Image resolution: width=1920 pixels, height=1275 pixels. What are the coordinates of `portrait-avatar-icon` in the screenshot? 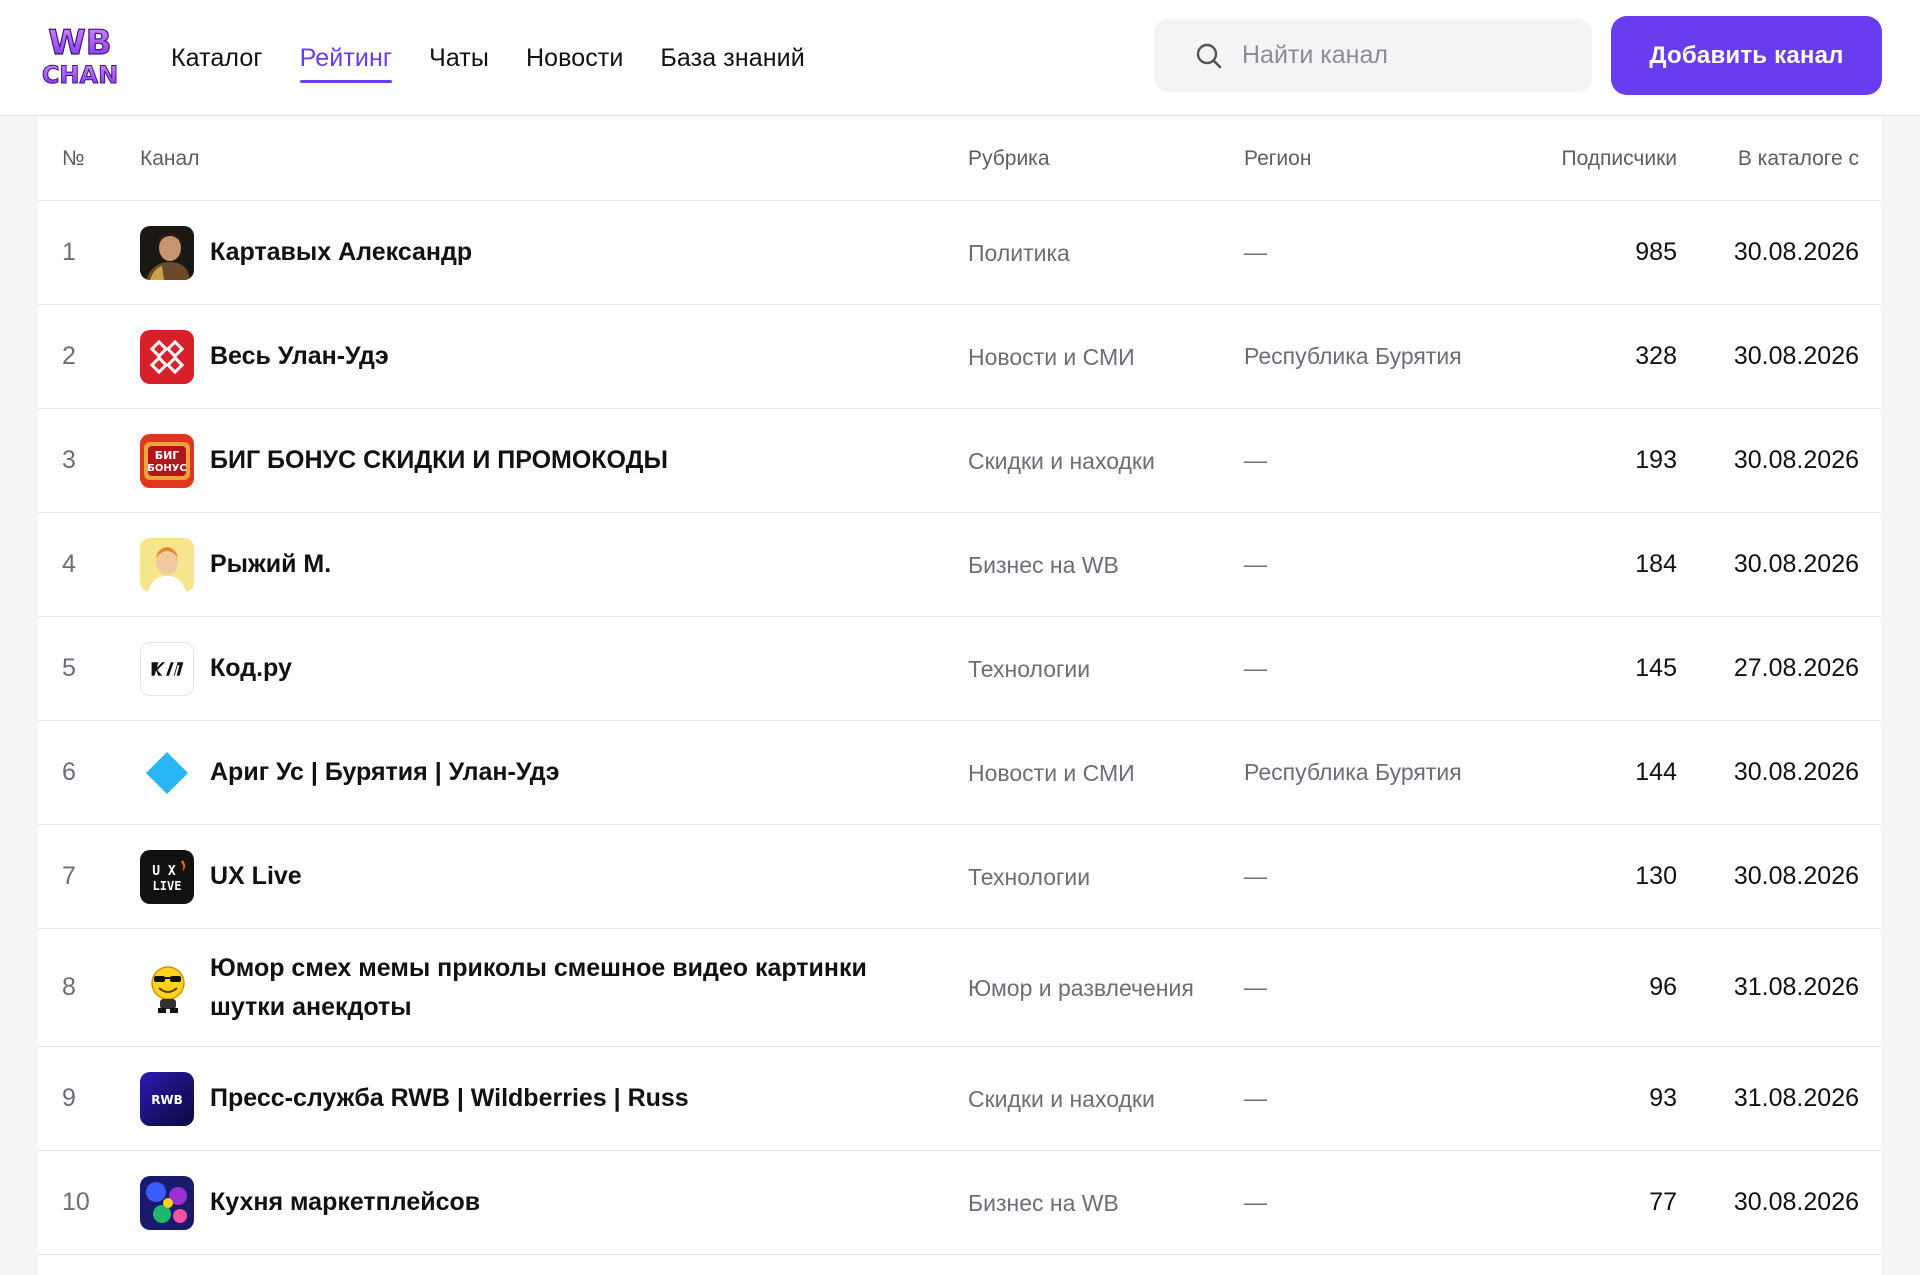 It's located at (167, 252).